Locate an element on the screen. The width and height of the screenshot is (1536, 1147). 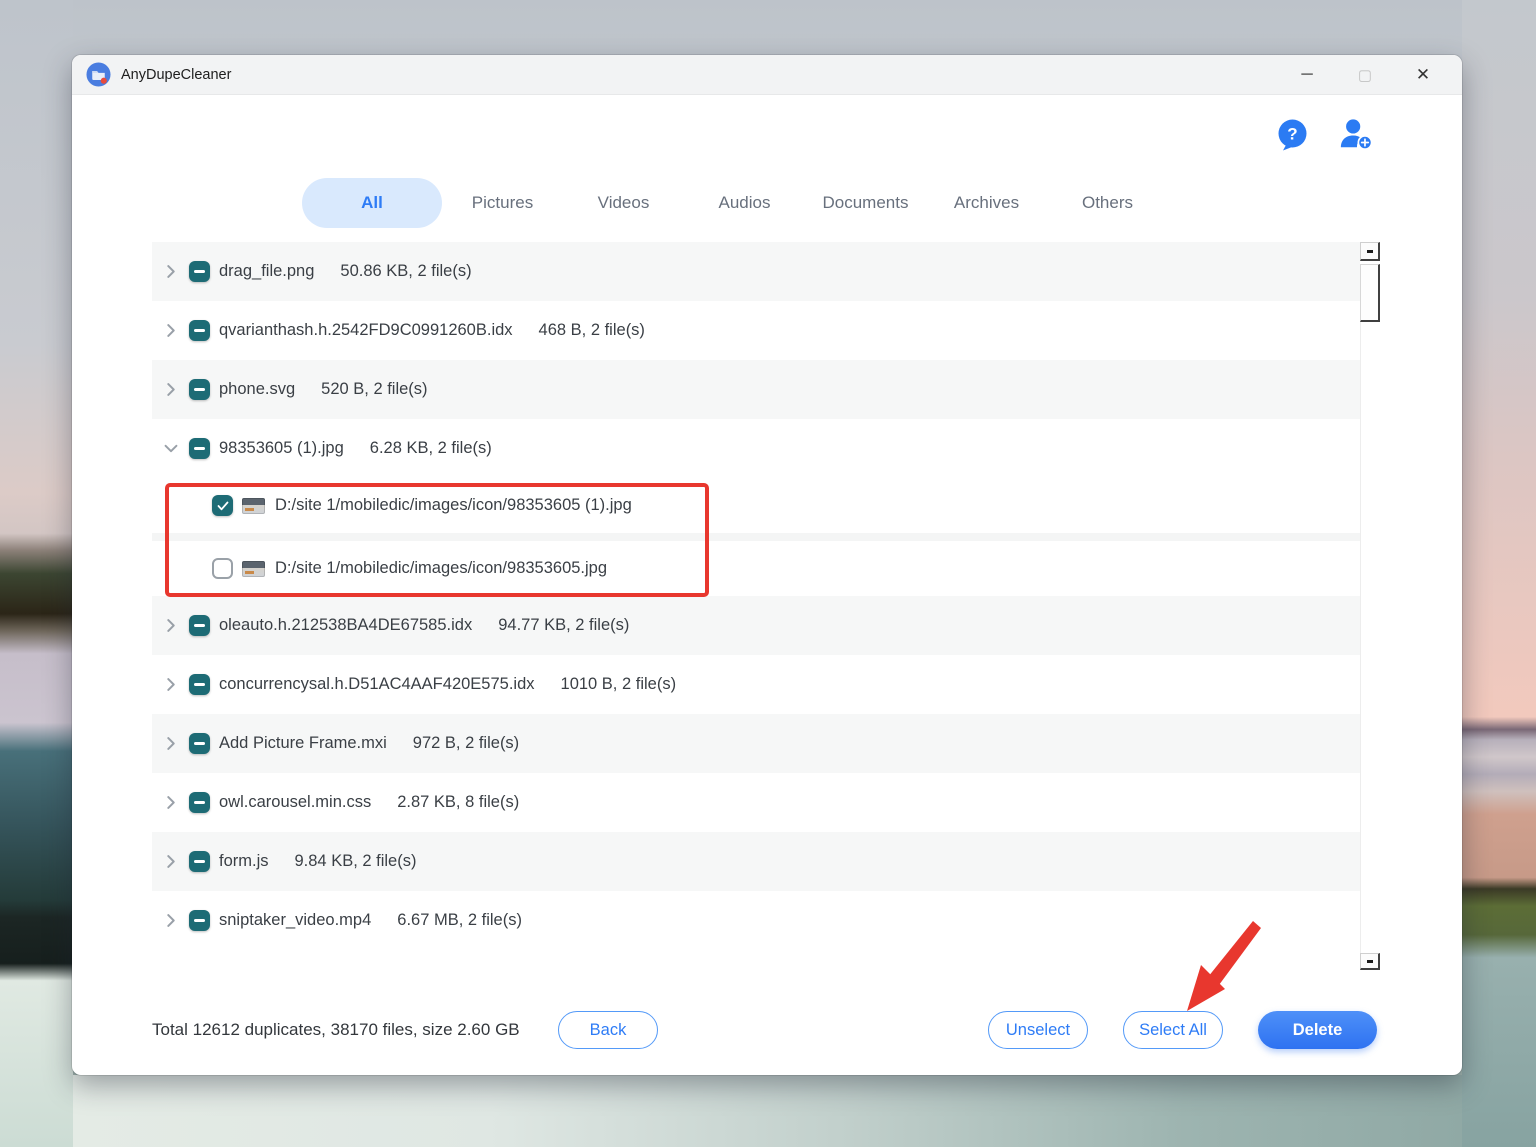
chevron-down-icon is located at coordinates (171, 448).